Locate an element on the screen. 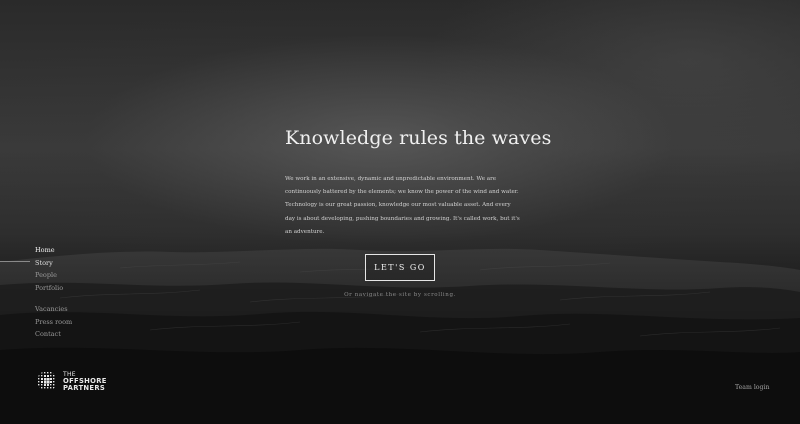 The height and width of the screenshot is (424, 800). globe-grid-icon is located at coordinates (46, 380).